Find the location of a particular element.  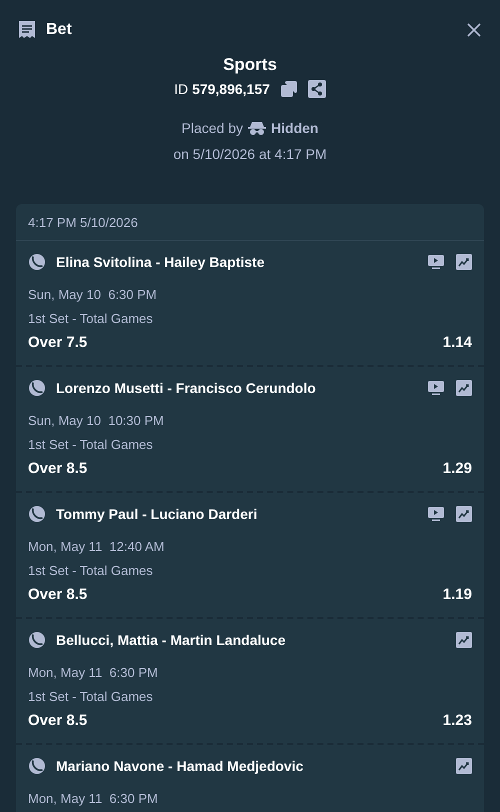

selection: Over 7.5 is located at coordinates (58, 342).